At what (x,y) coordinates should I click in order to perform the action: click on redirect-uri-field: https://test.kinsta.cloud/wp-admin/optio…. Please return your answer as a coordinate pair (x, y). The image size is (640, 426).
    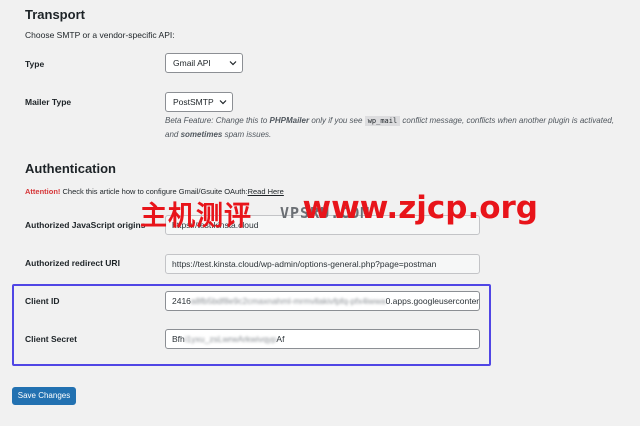
    Looking at the image, I should click on (322, 264).